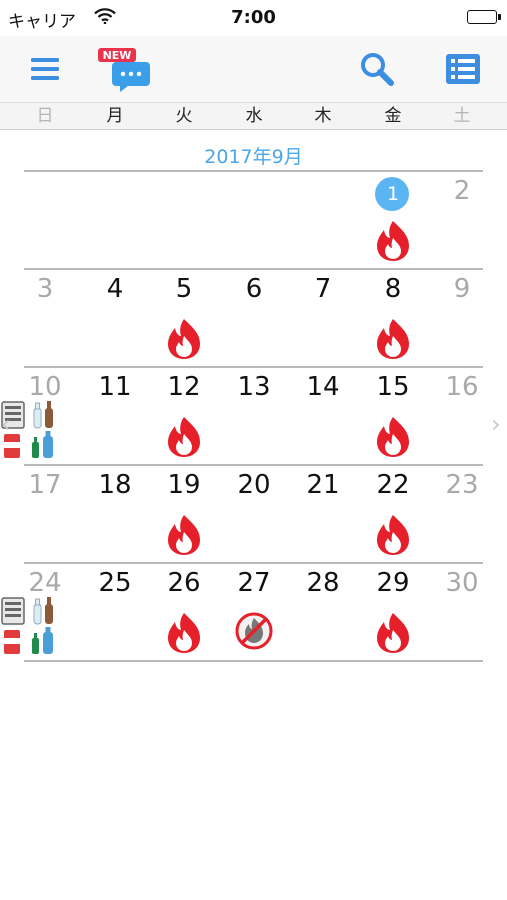 This screenshot has height=900, width=507. What do you see at coordinates (462, 583) in the screenshot?
I see `day-number: 30` at bounding box center [462, 583].